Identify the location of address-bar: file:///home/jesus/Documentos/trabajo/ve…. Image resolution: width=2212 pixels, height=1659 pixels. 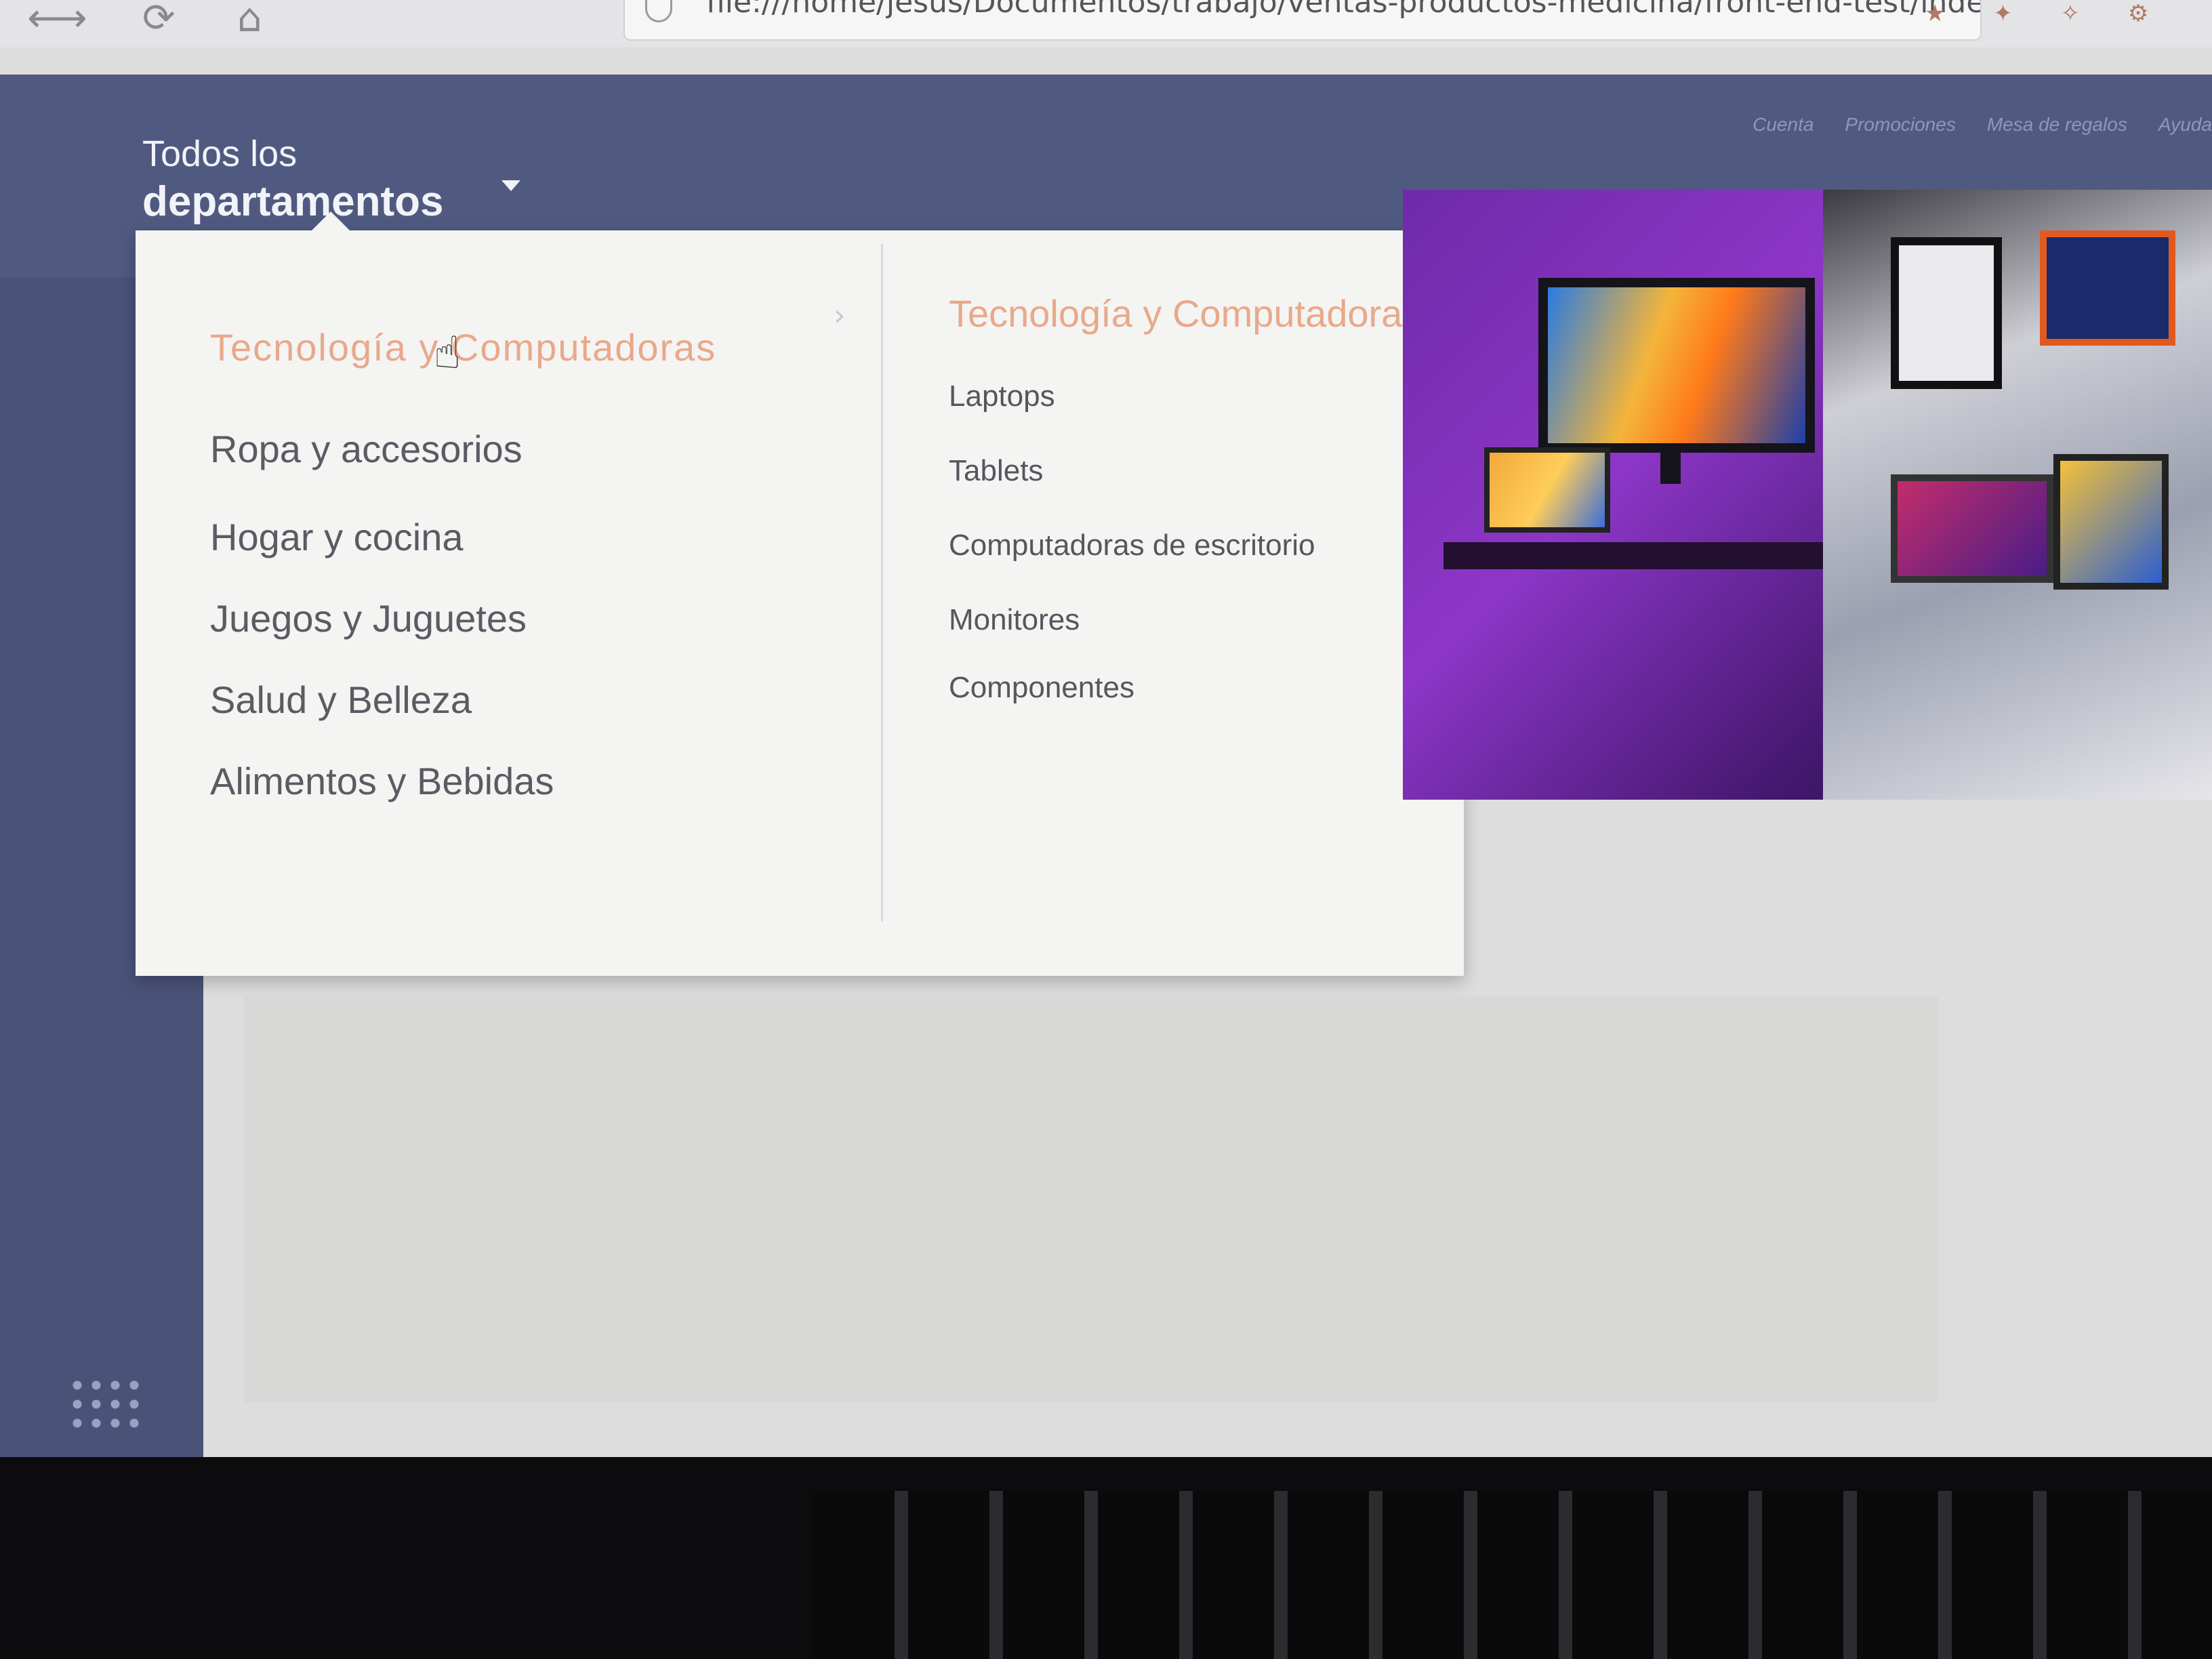
(1303, 20).